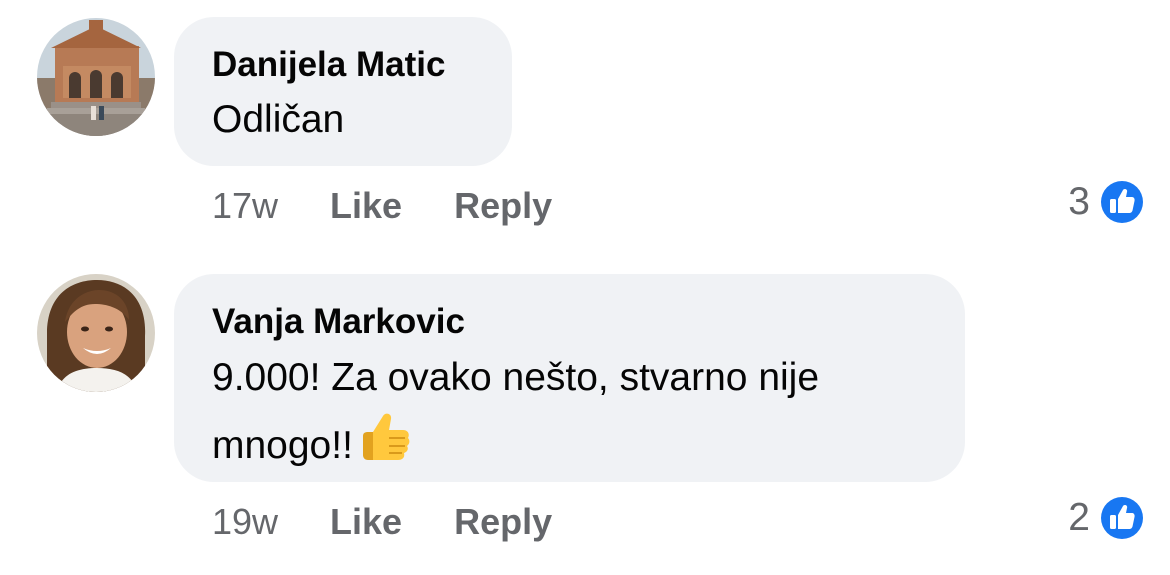  I want to click on comment-actions: 17w Like Reply, so click(382, 206).